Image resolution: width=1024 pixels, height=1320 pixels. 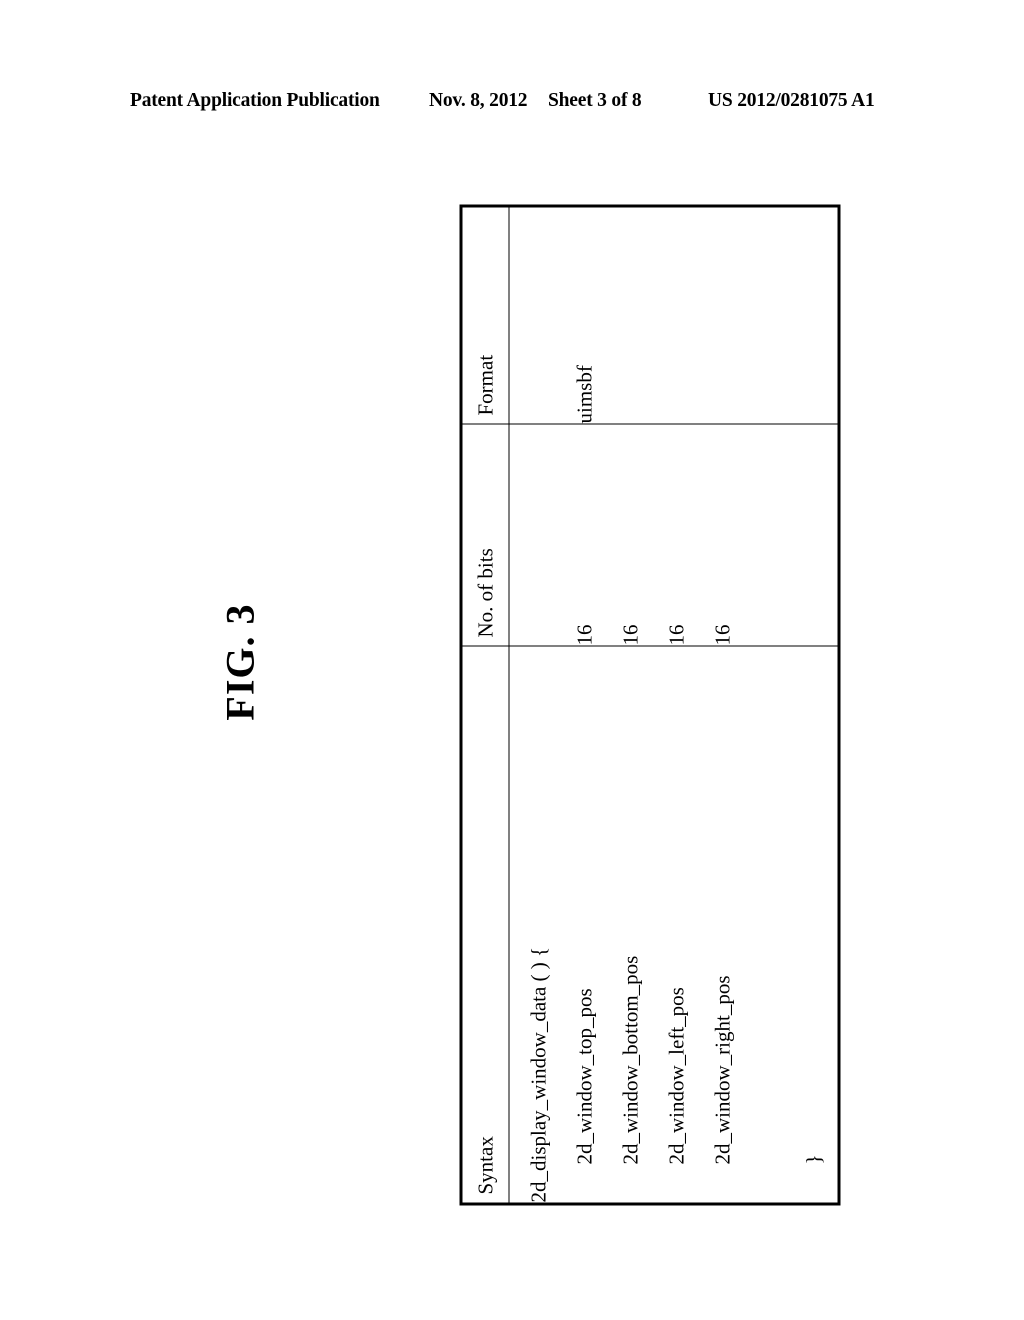 I want to click on header-document-number: US 2012/0281075 A1, so click(x=791, y=100).